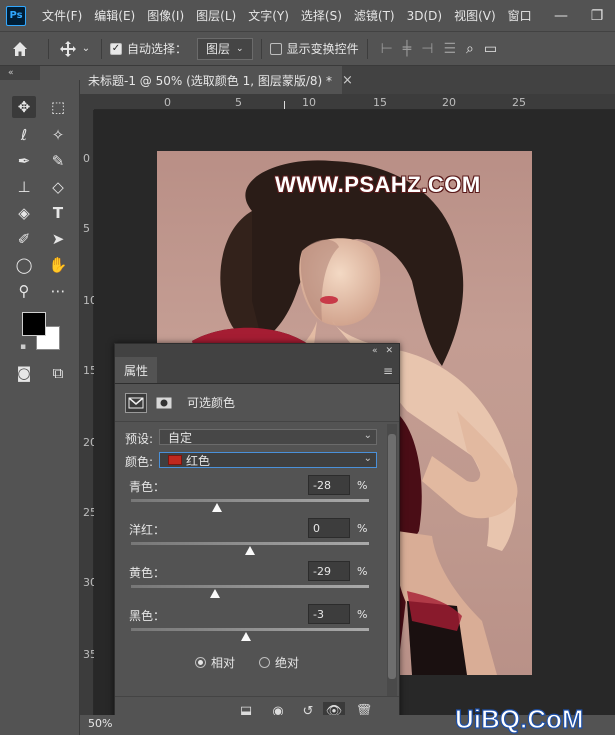 The width and height of the screenshot is (615, 735). I want to click on screen-mode-icon: ⧉, so click(58, 373).